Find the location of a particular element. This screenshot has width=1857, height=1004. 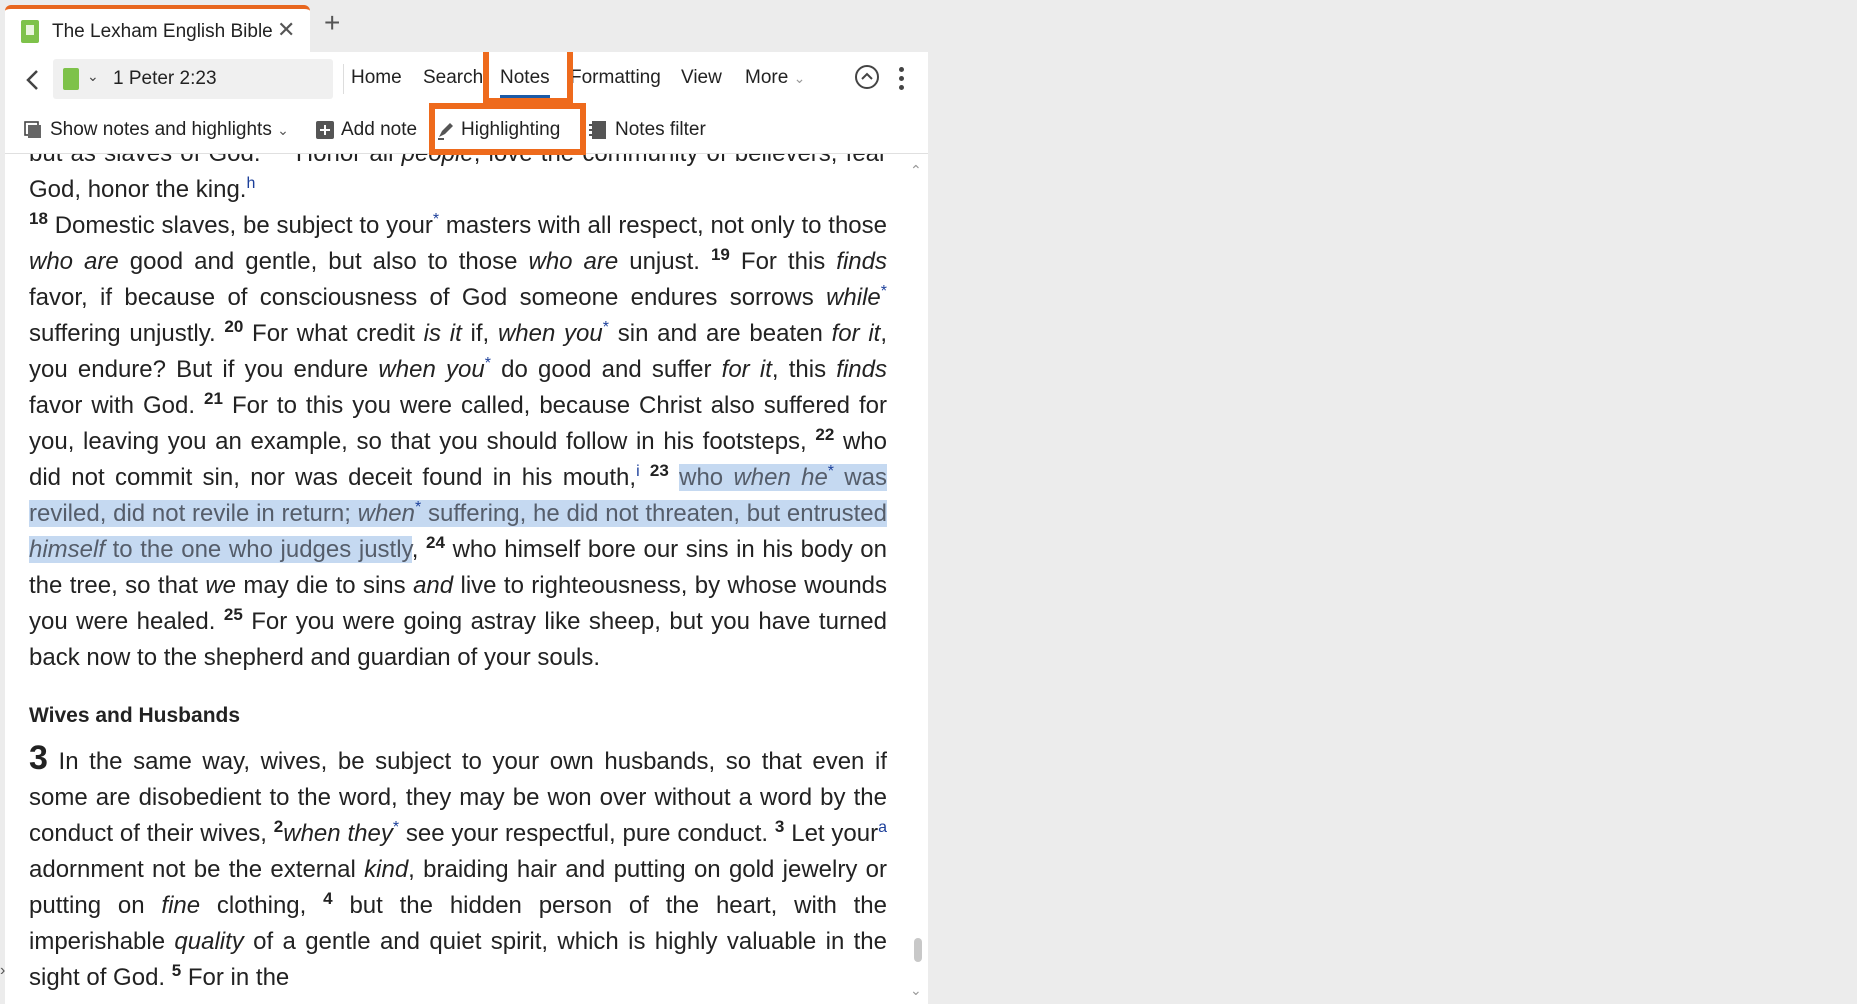

footnote-link: h is located at coordinates (250, 183).